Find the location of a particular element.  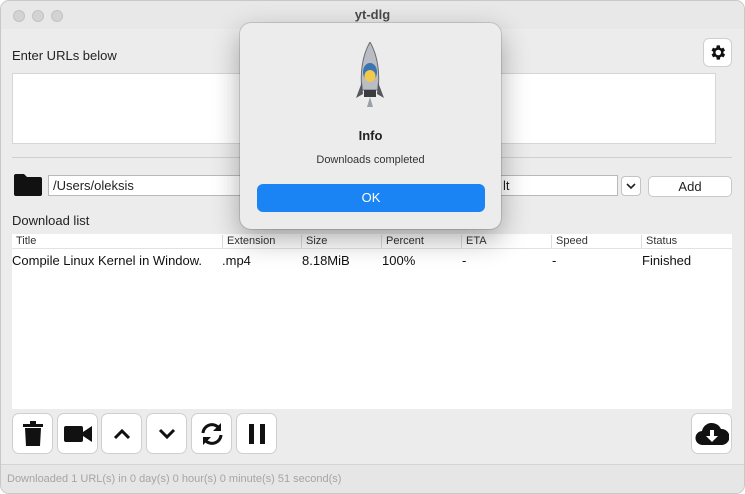

pause-icon is located at coordinates (256, 433).